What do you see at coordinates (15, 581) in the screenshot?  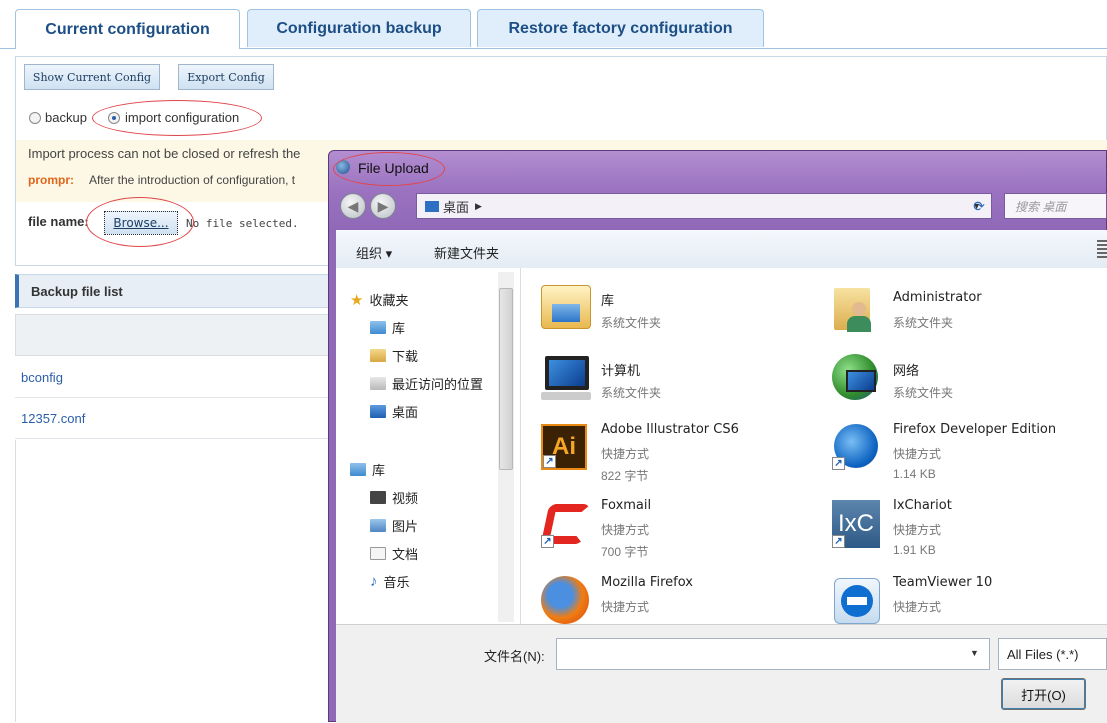 I see `divider` at bounding box center [15, 581].